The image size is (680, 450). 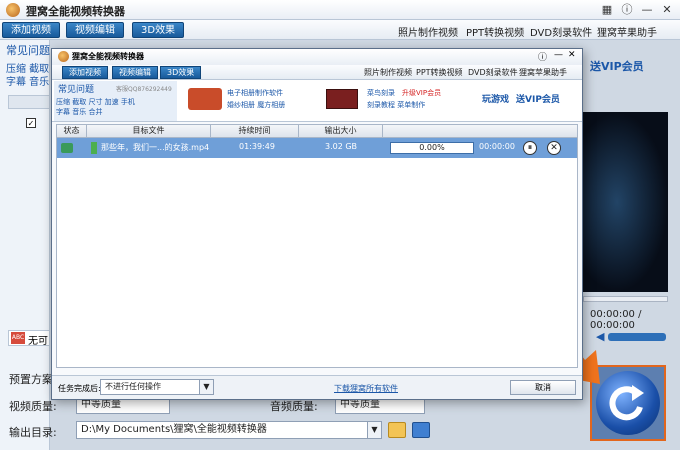 What do you see at coordinates (79, 112) in the screenshot?
I see `dialog-tags-row2: 字幕 音乐 合并` at bounding box center [79, 112].